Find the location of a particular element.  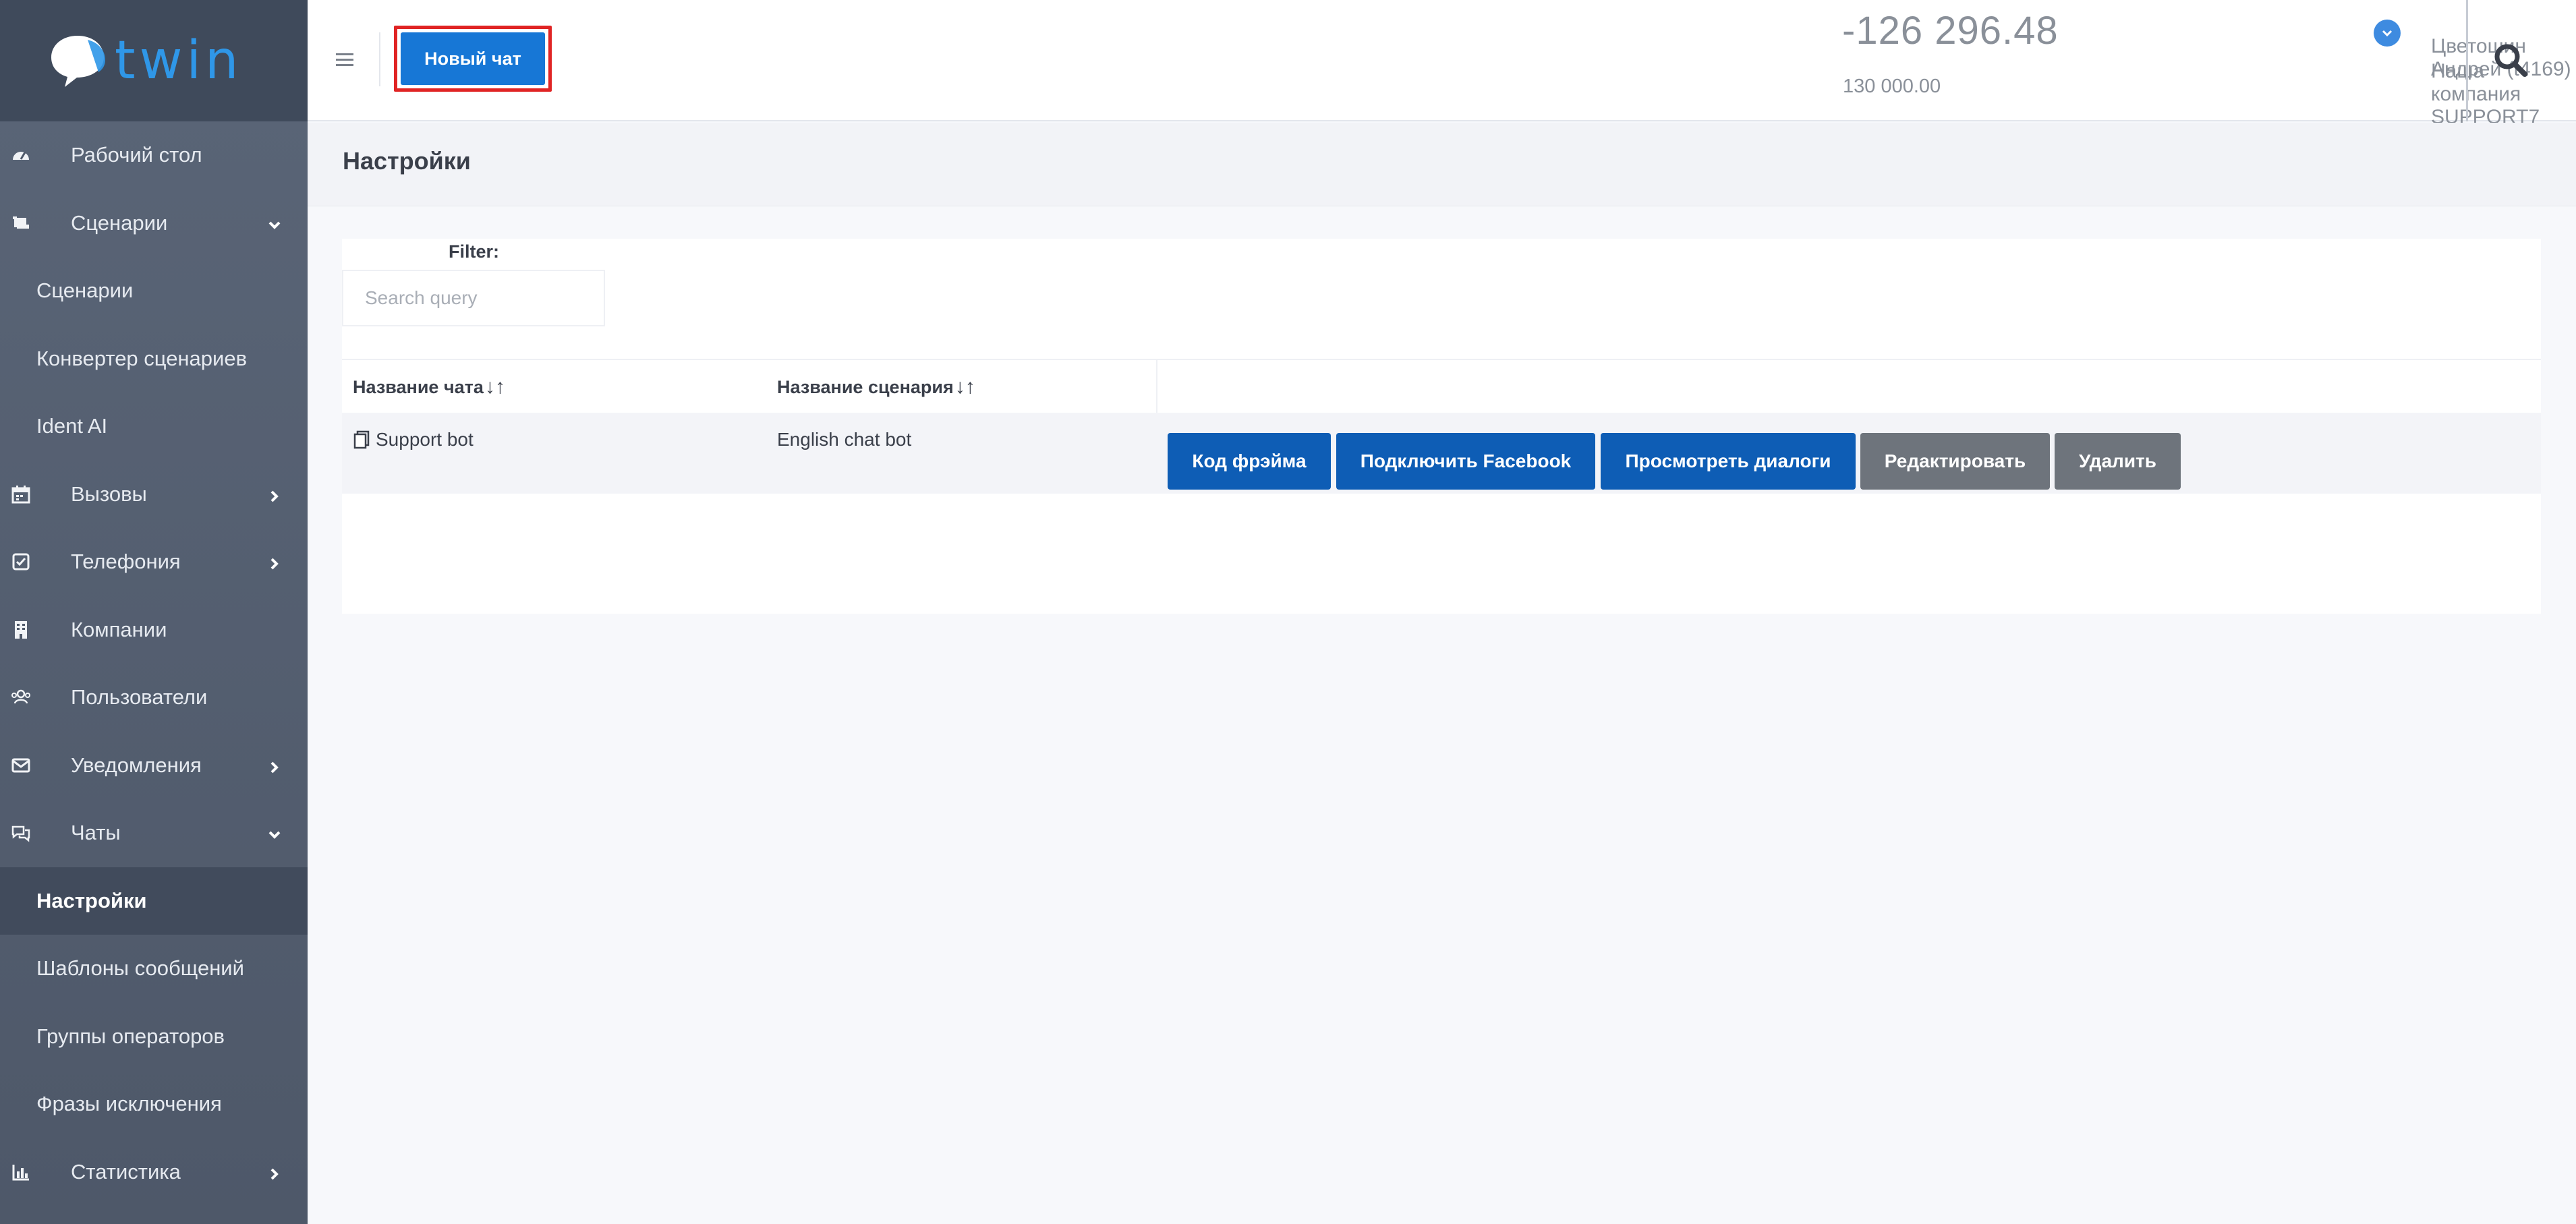

search-icon is located at coordinates (2511, 60).